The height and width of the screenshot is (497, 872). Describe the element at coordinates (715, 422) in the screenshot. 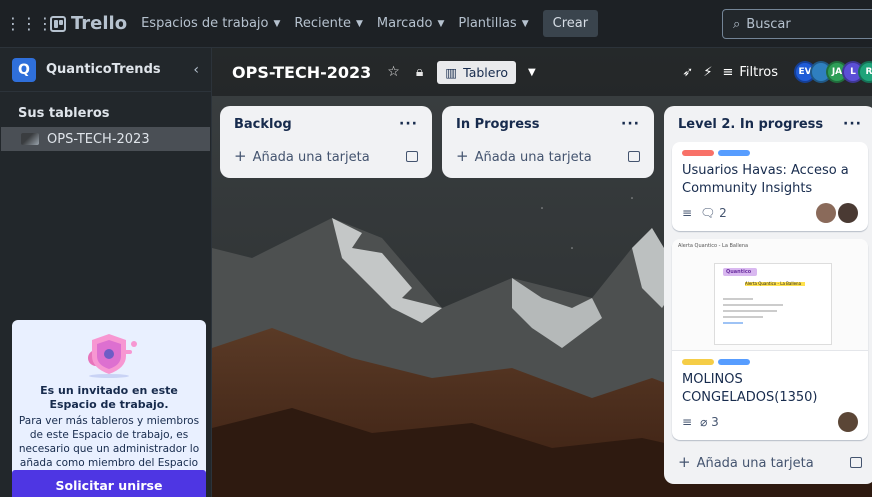

I see `attachment-count: 3` at that location.